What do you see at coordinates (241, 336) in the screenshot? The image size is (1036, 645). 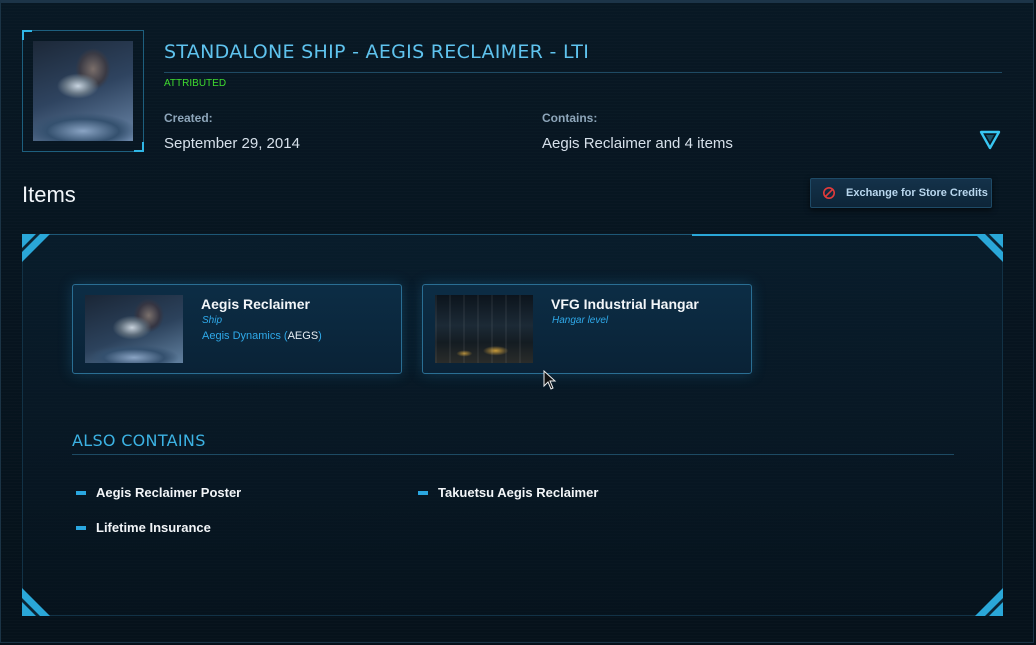 I see `manufacturer-name: Aegis Dynamics` at bounding box center [241, 336].